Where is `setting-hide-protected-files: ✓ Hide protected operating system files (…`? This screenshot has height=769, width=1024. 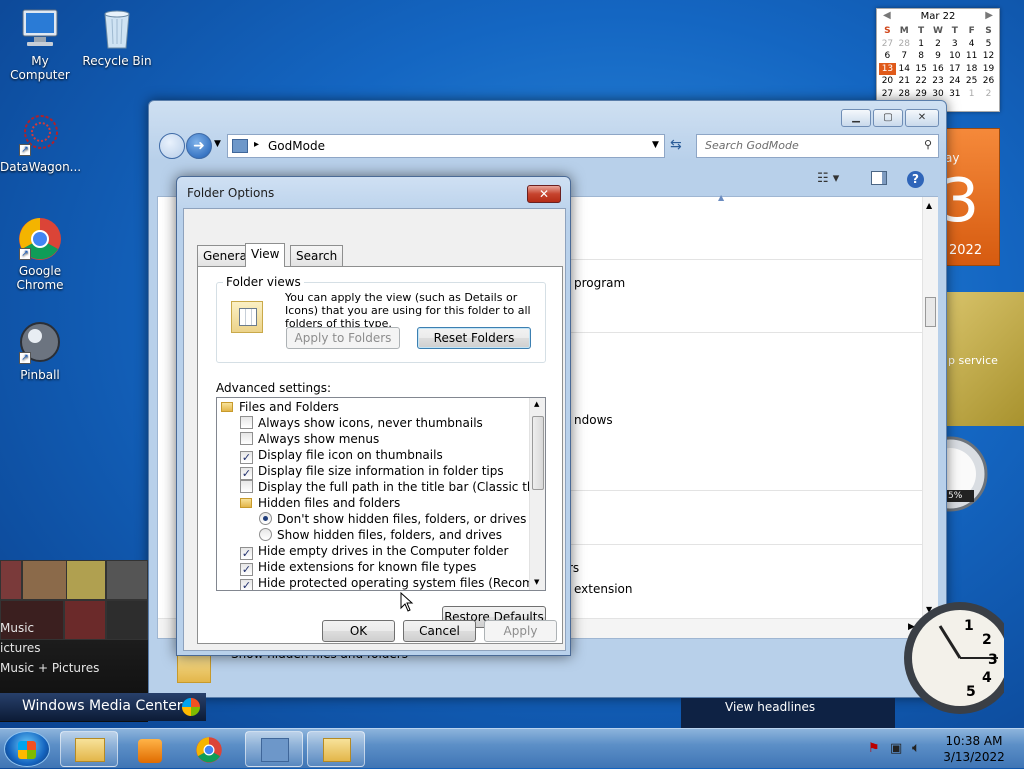
setting-hide-protected-files: ✓ Hide protected operating system files (… is located at coordinates (392, 582).